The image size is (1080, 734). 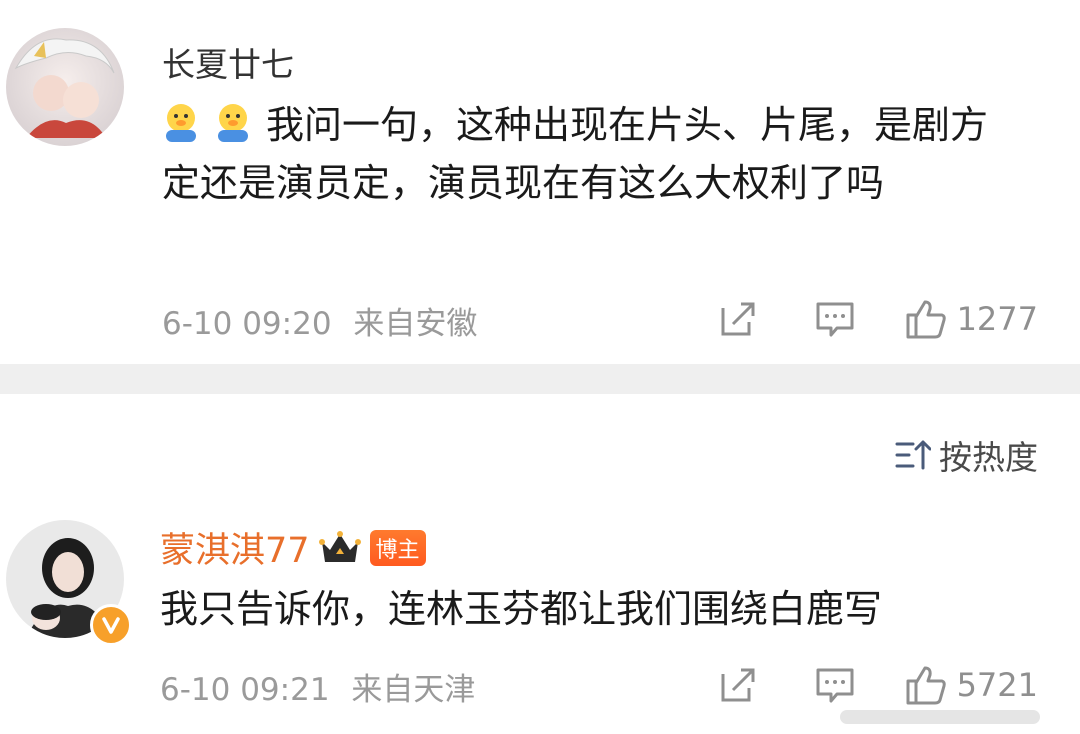 I want to click on comment-actions: 1277, so click(x=878, y=319).